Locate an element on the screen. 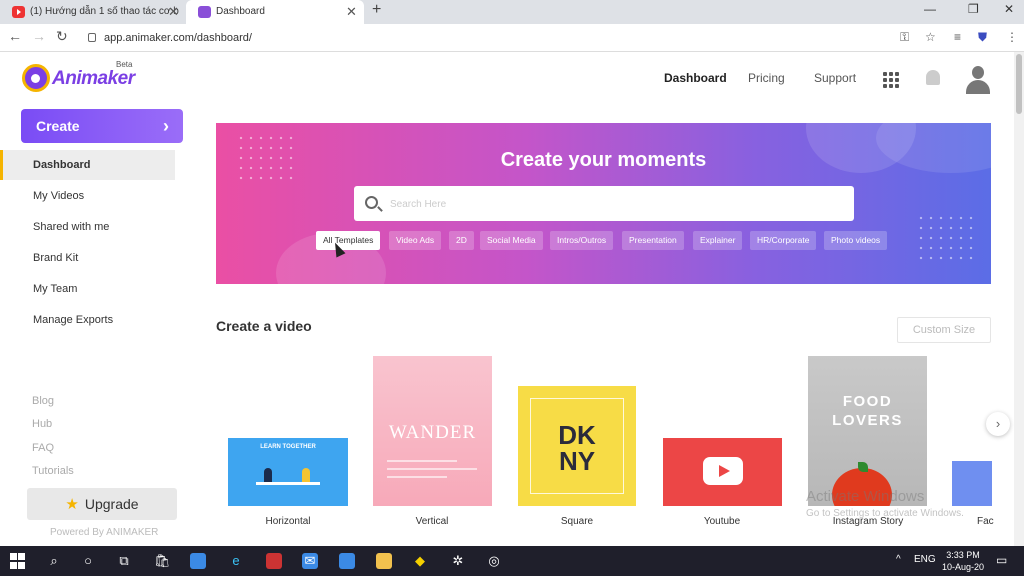  powered-by-text: Powered By ANIMAKER is located at coordinates (104, 532).